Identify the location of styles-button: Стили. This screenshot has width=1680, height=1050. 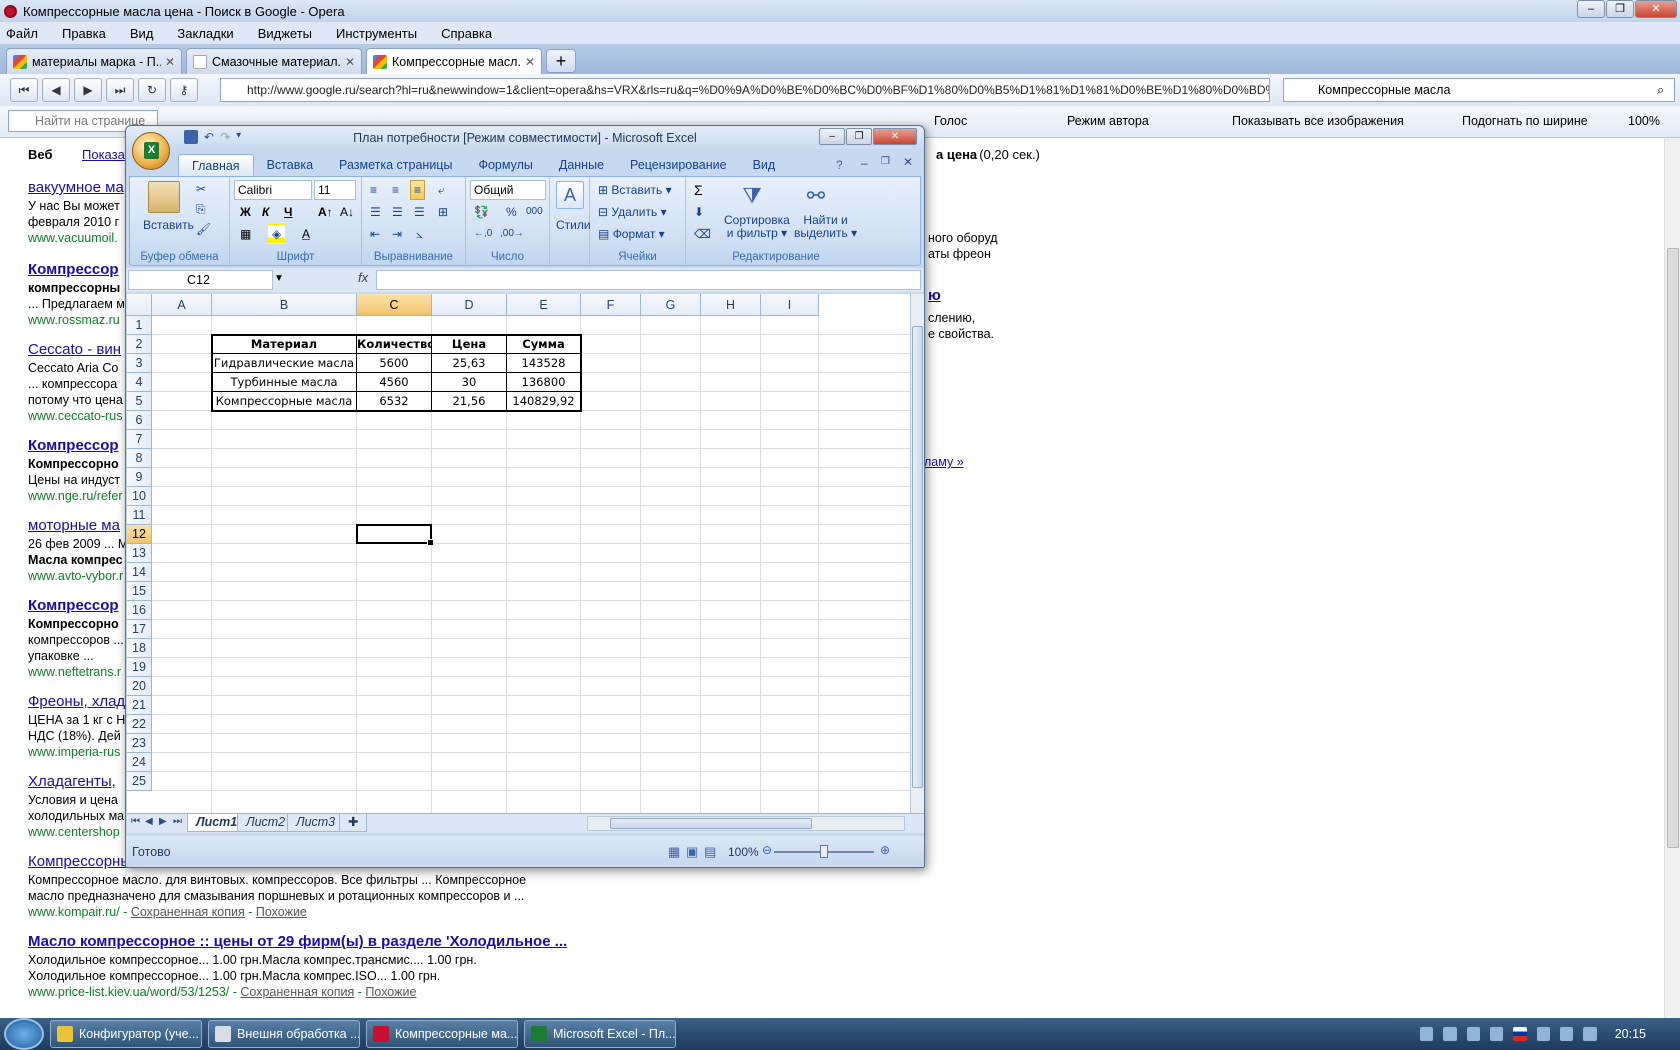
(573, 225).